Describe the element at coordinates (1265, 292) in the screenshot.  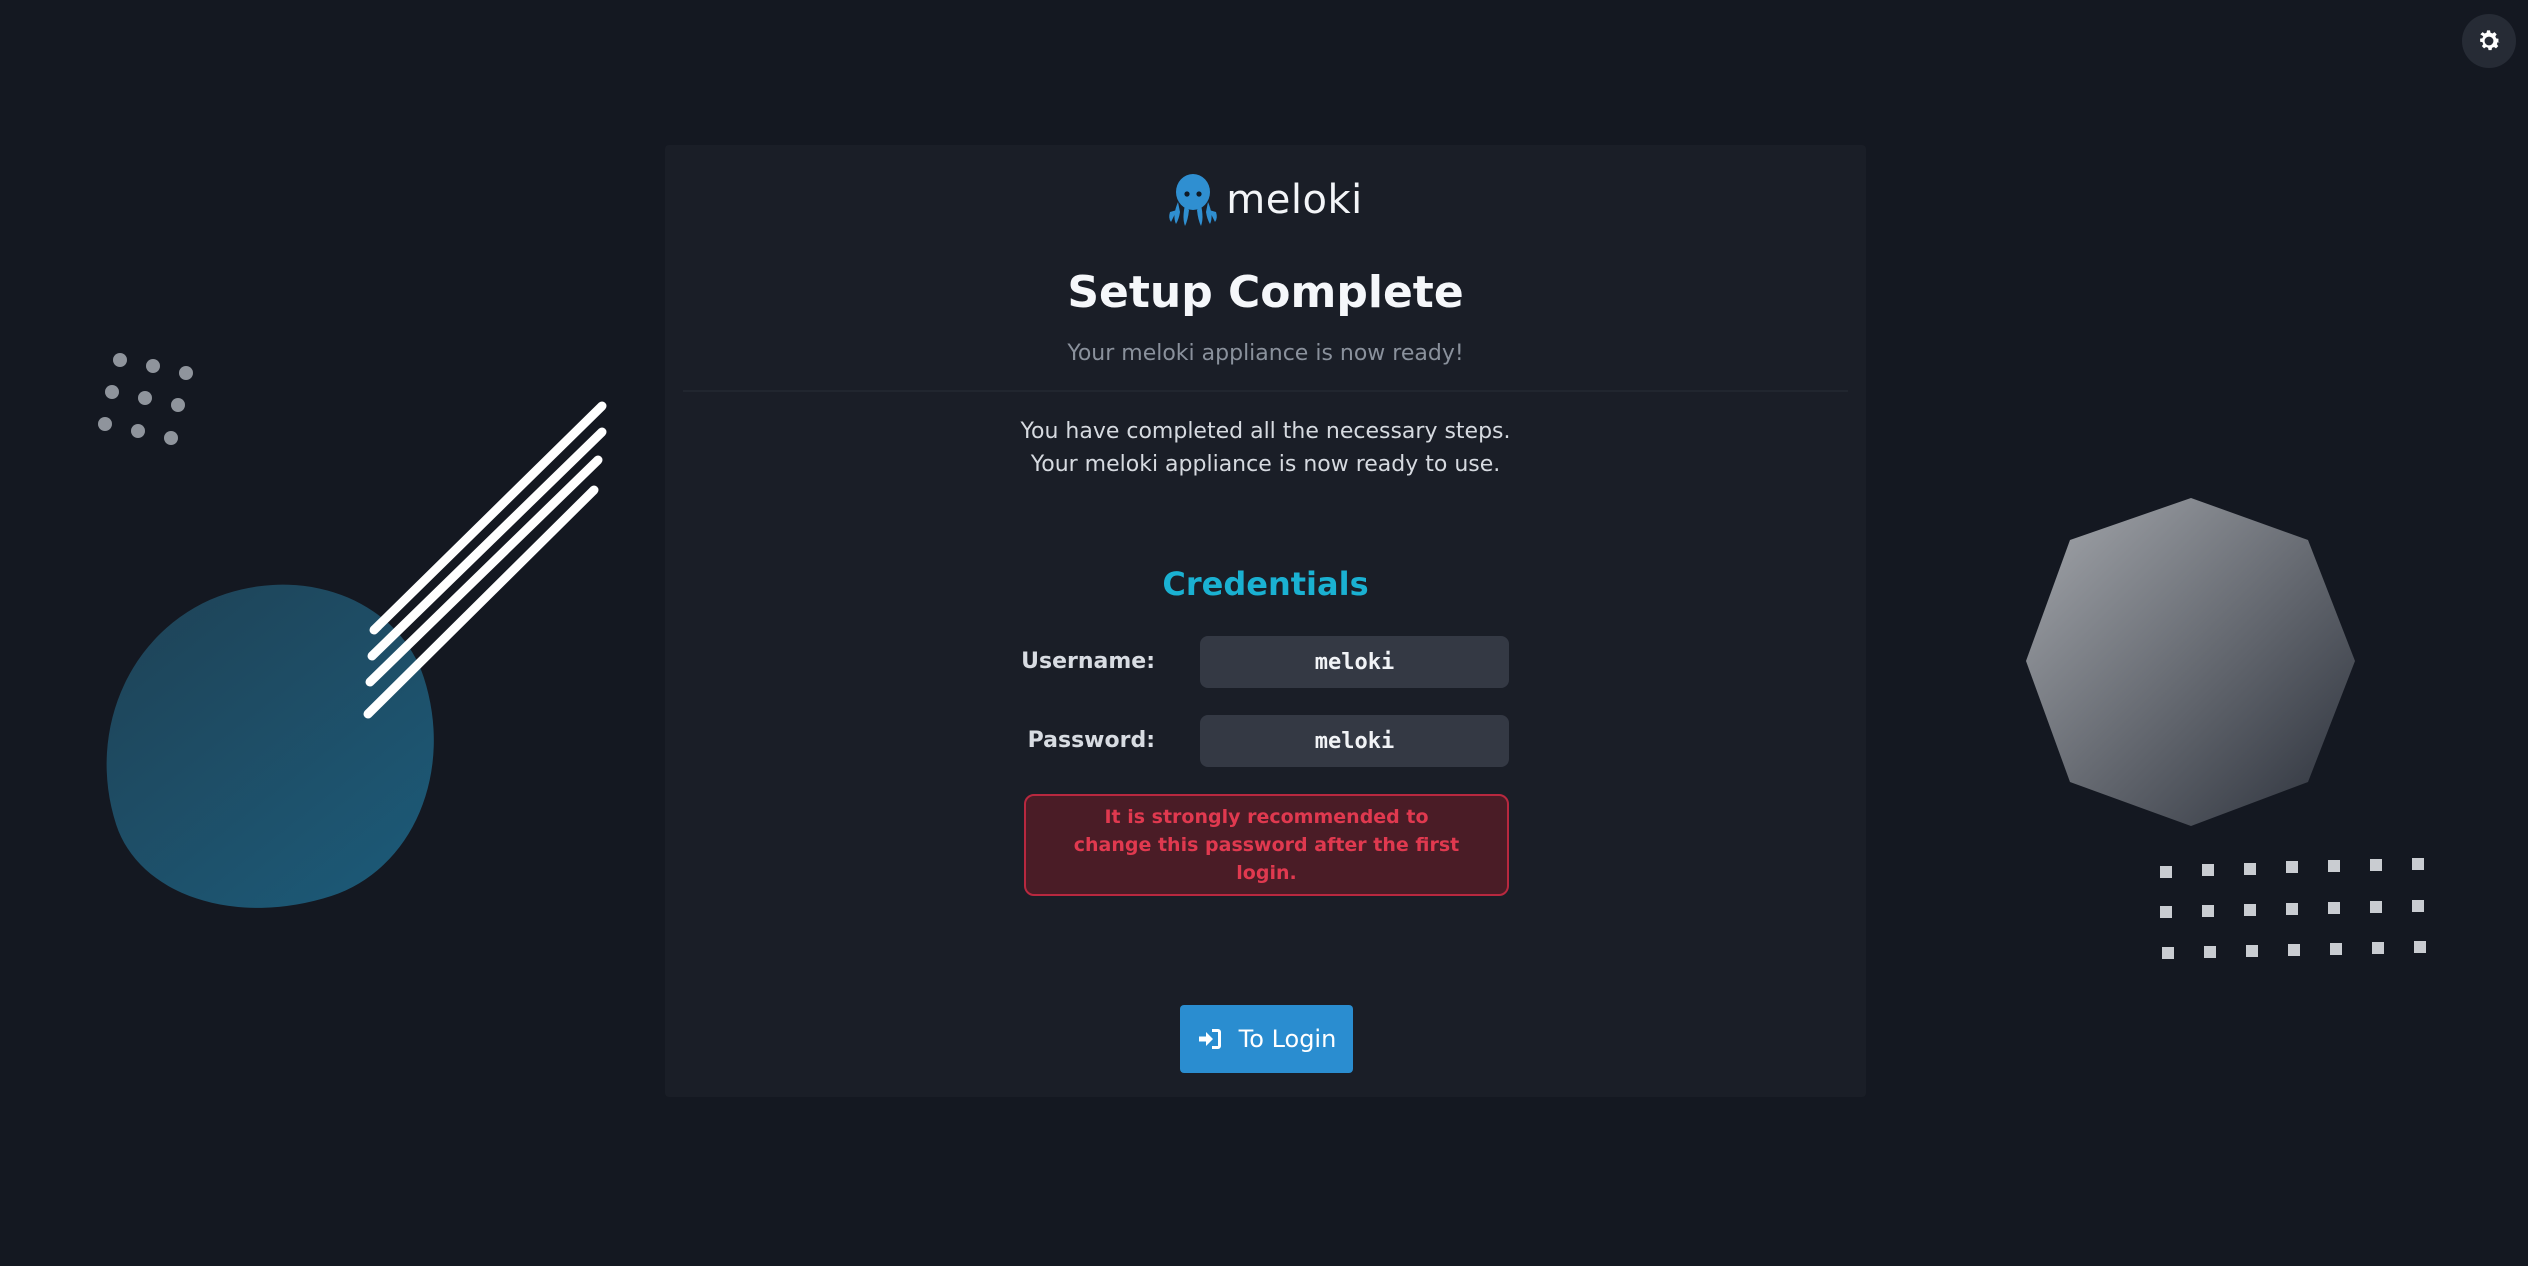
I see `page-title: Setup Complete` at that location.